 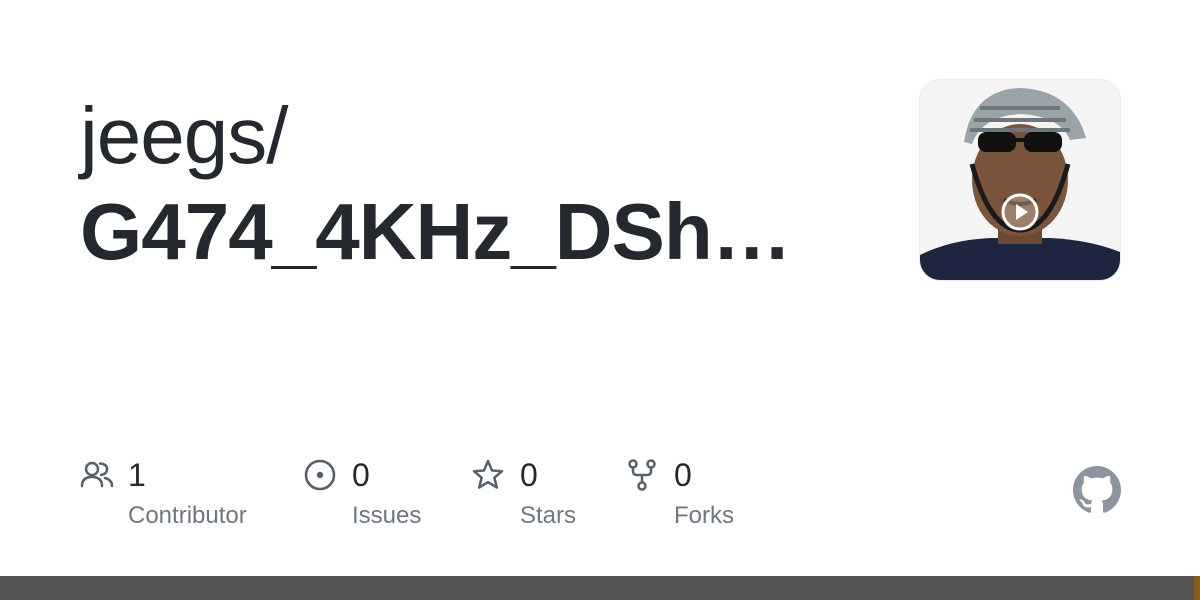 I want to click on language-bar-accent, so click(x=1197, y=588).